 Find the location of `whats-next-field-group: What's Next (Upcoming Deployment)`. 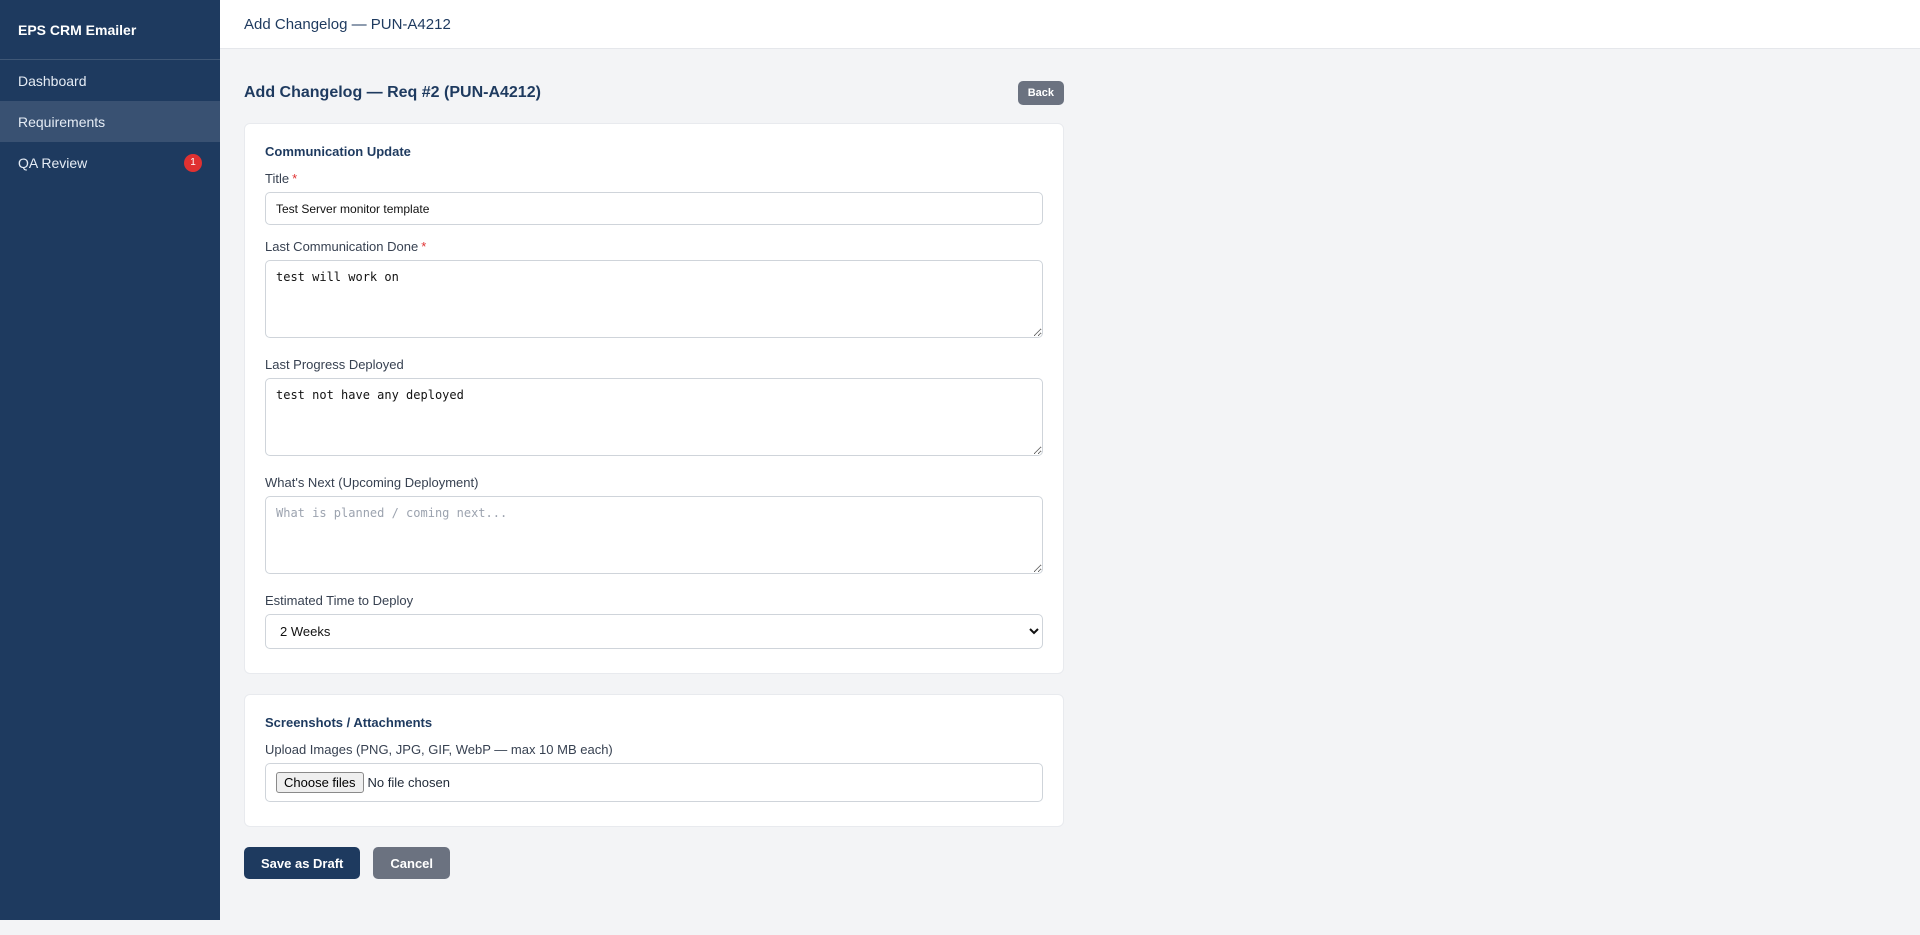

whats-next-field-group: What's Next (Upcoming Deployment) is located at coordinates (654, 527).